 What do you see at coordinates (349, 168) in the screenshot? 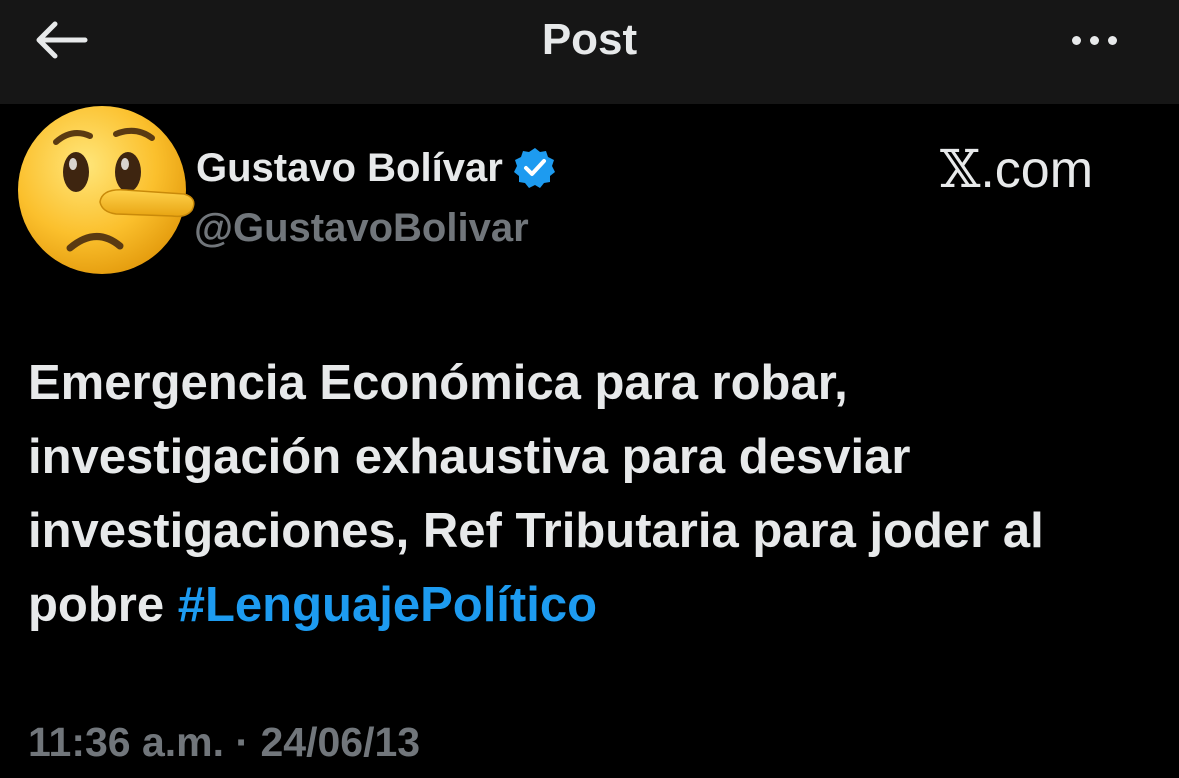
I see `author-display-name: Gustavo Bolívar` at bounding box center [349, 168].